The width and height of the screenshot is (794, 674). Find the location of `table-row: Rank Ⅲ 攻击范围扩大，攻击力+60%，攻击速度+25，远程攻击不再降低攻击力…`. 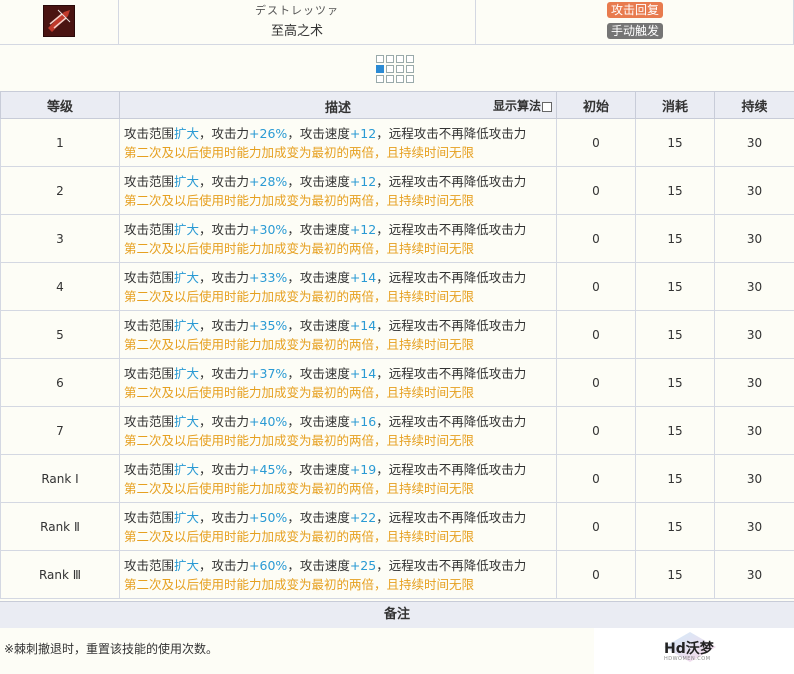

table-row: Rank Ⅲ 攻击范围扩大，攻击力+60%，攻击速度+25，远程攻击不再降低攻击力… is located at coordinates (397, 574).